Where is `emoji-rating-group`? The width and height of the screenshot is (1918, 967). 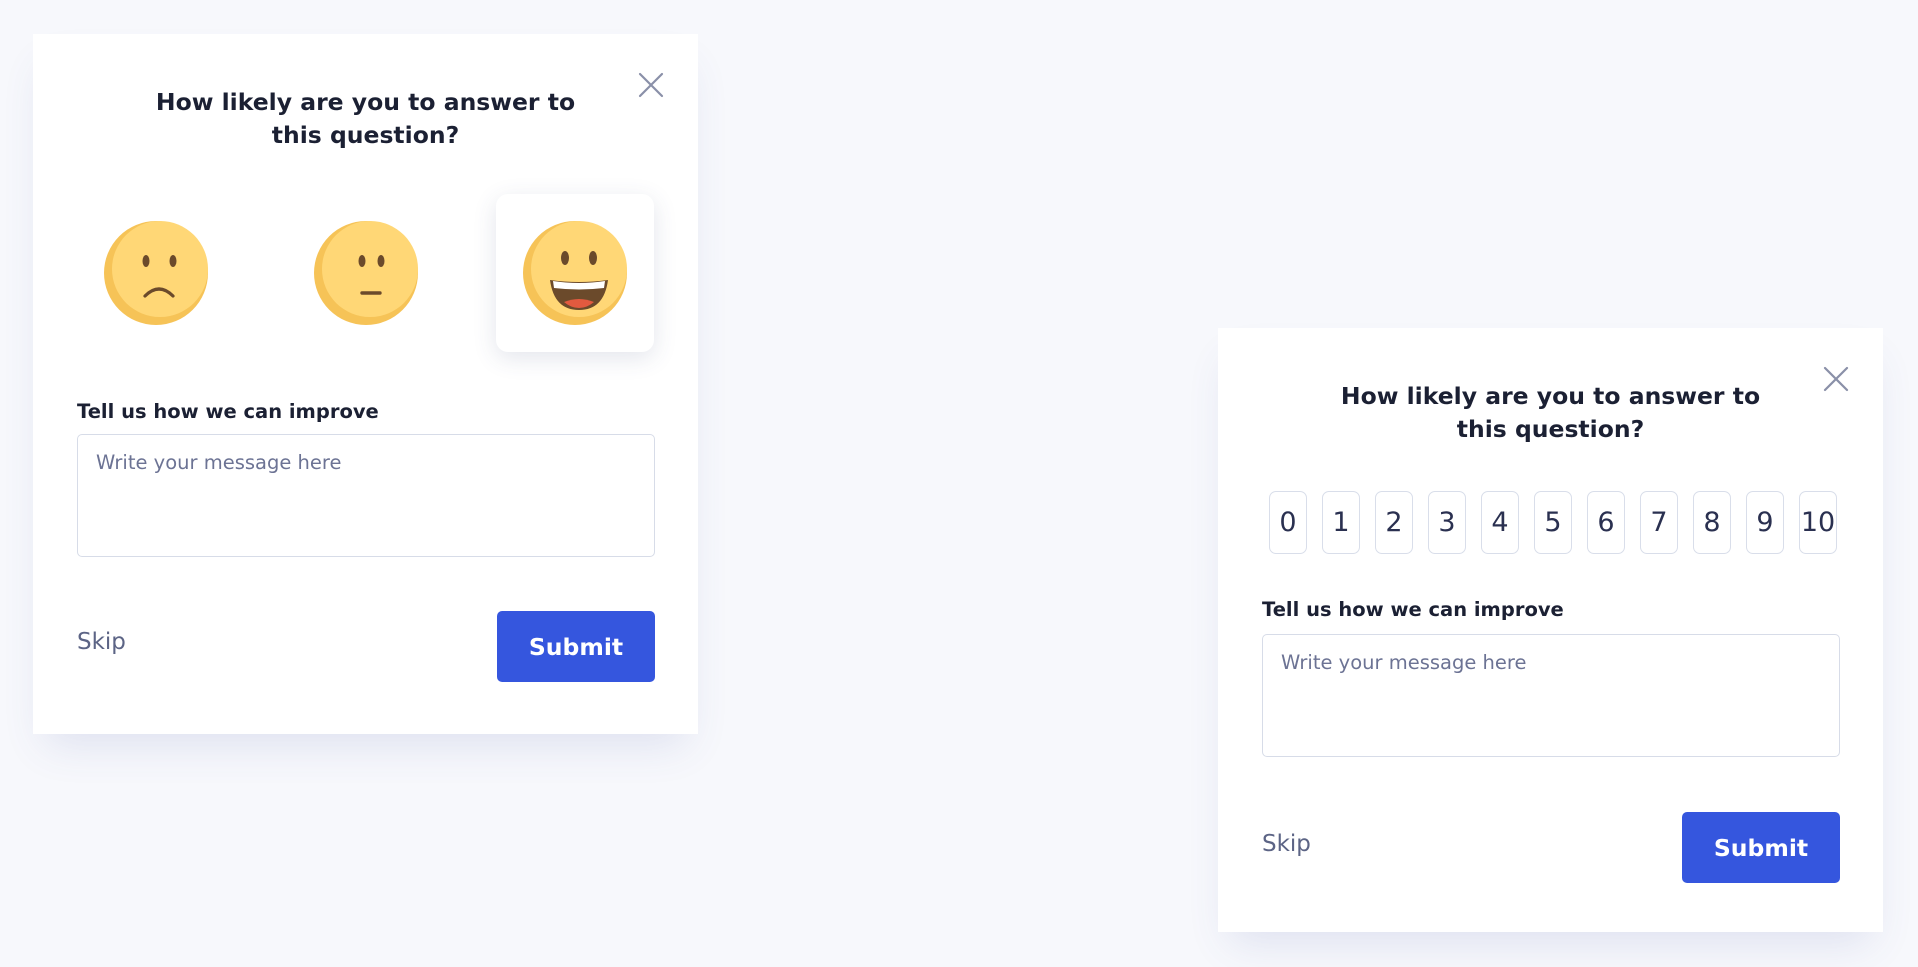
emoji-rating-group is located at coordinates (365, 273).